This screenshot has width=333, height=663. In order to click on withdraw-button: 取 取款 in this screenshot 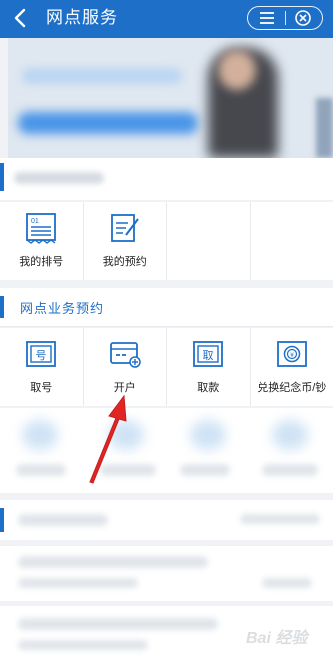, I will do `click(209, 367)`.